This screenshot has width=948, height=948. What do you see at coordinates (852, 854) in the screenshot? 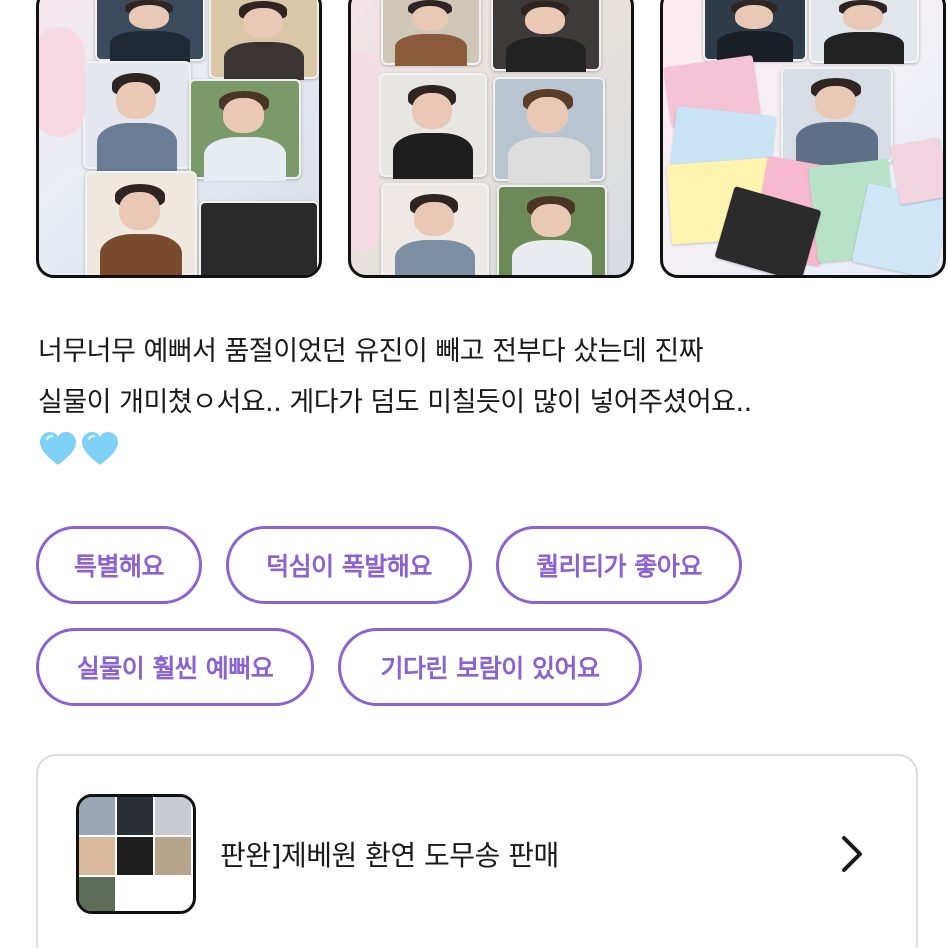
I see `chevron-right-icon` at bounding box center [852, 854].